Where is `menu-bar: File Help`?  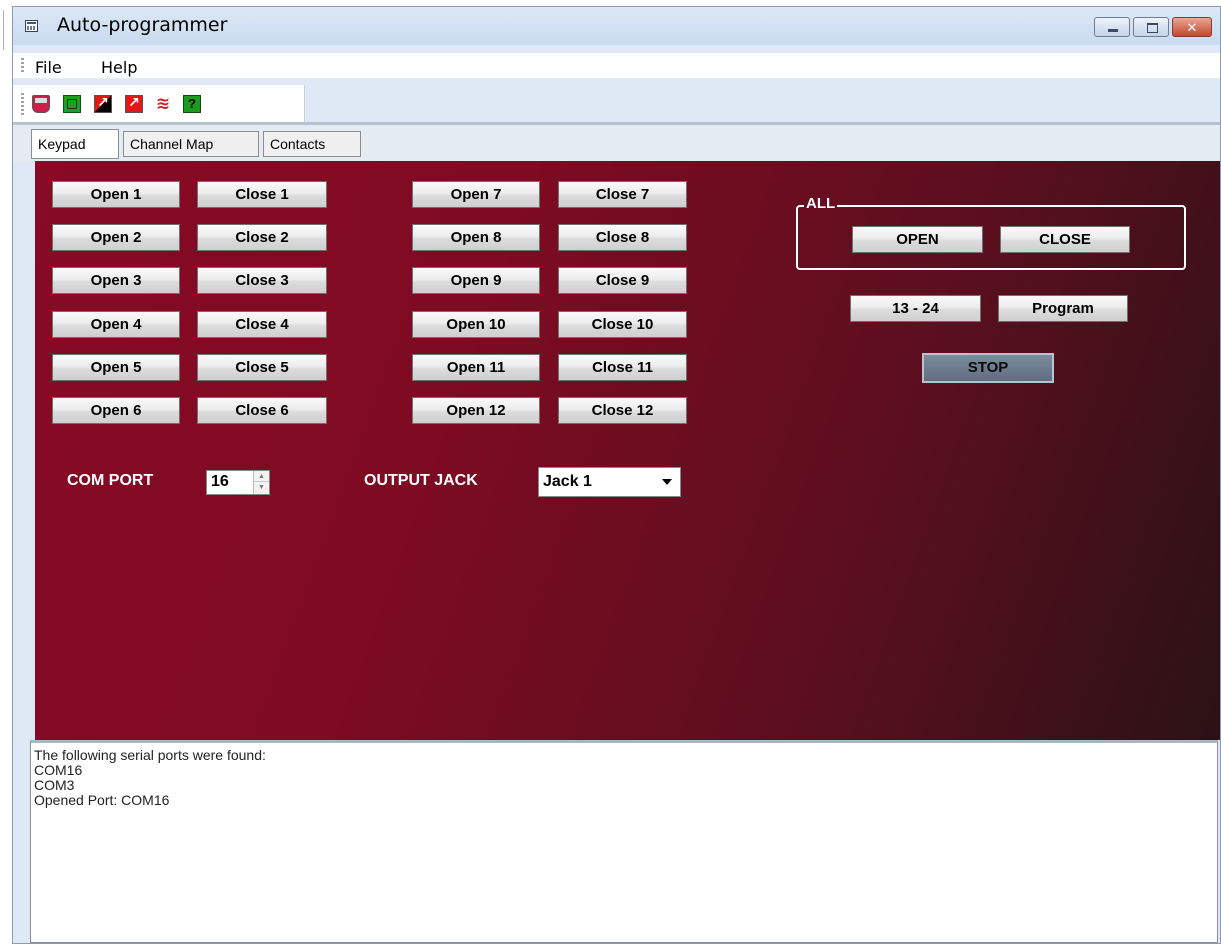
menu-bar: File Help is located at coordinates (616, 66).